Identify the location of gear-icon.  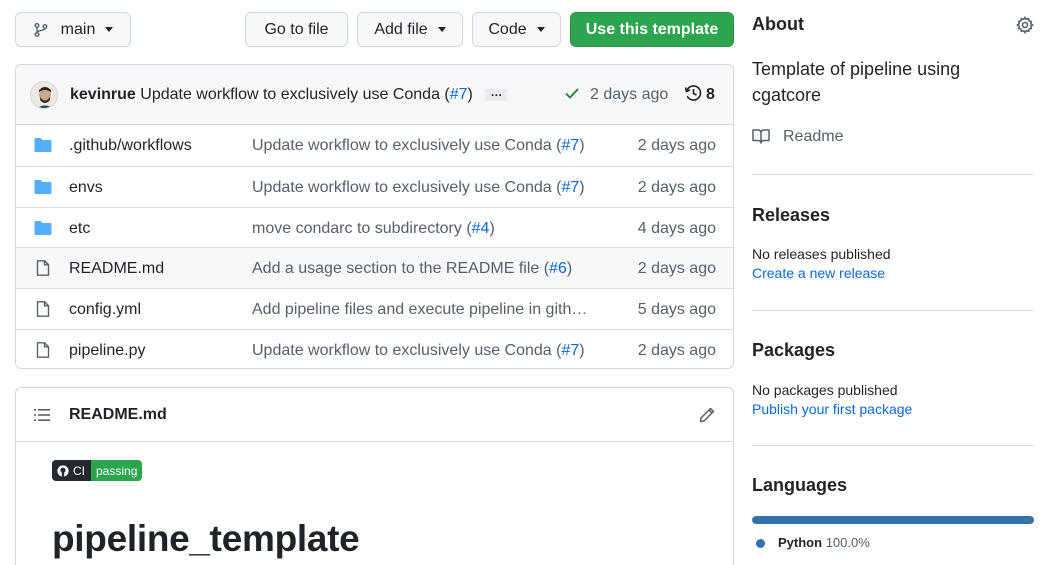
(1025, 25).